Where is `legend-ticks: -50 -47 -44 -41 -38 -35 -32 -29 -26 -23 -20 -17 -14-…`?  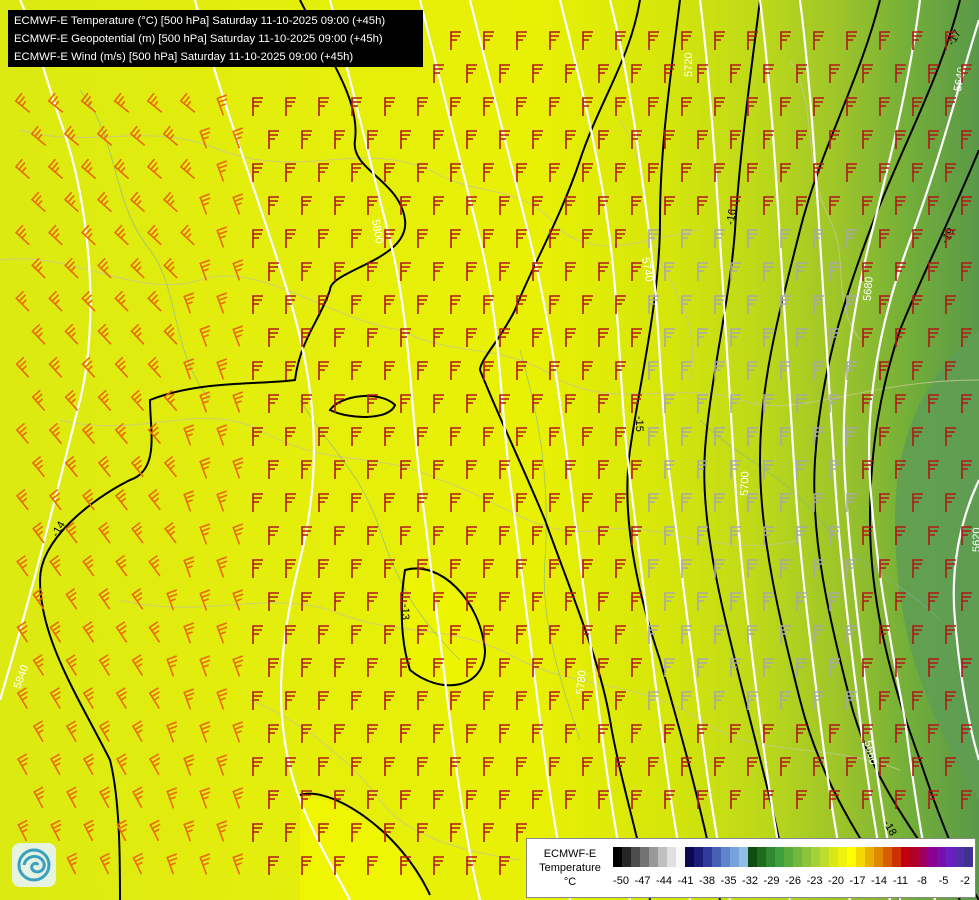 legend-ticks: -50 -47 -44 -41 -38 -35 -32 -29 -26 -23 -20 -17 -14-… is located at coordinates (793, 882).